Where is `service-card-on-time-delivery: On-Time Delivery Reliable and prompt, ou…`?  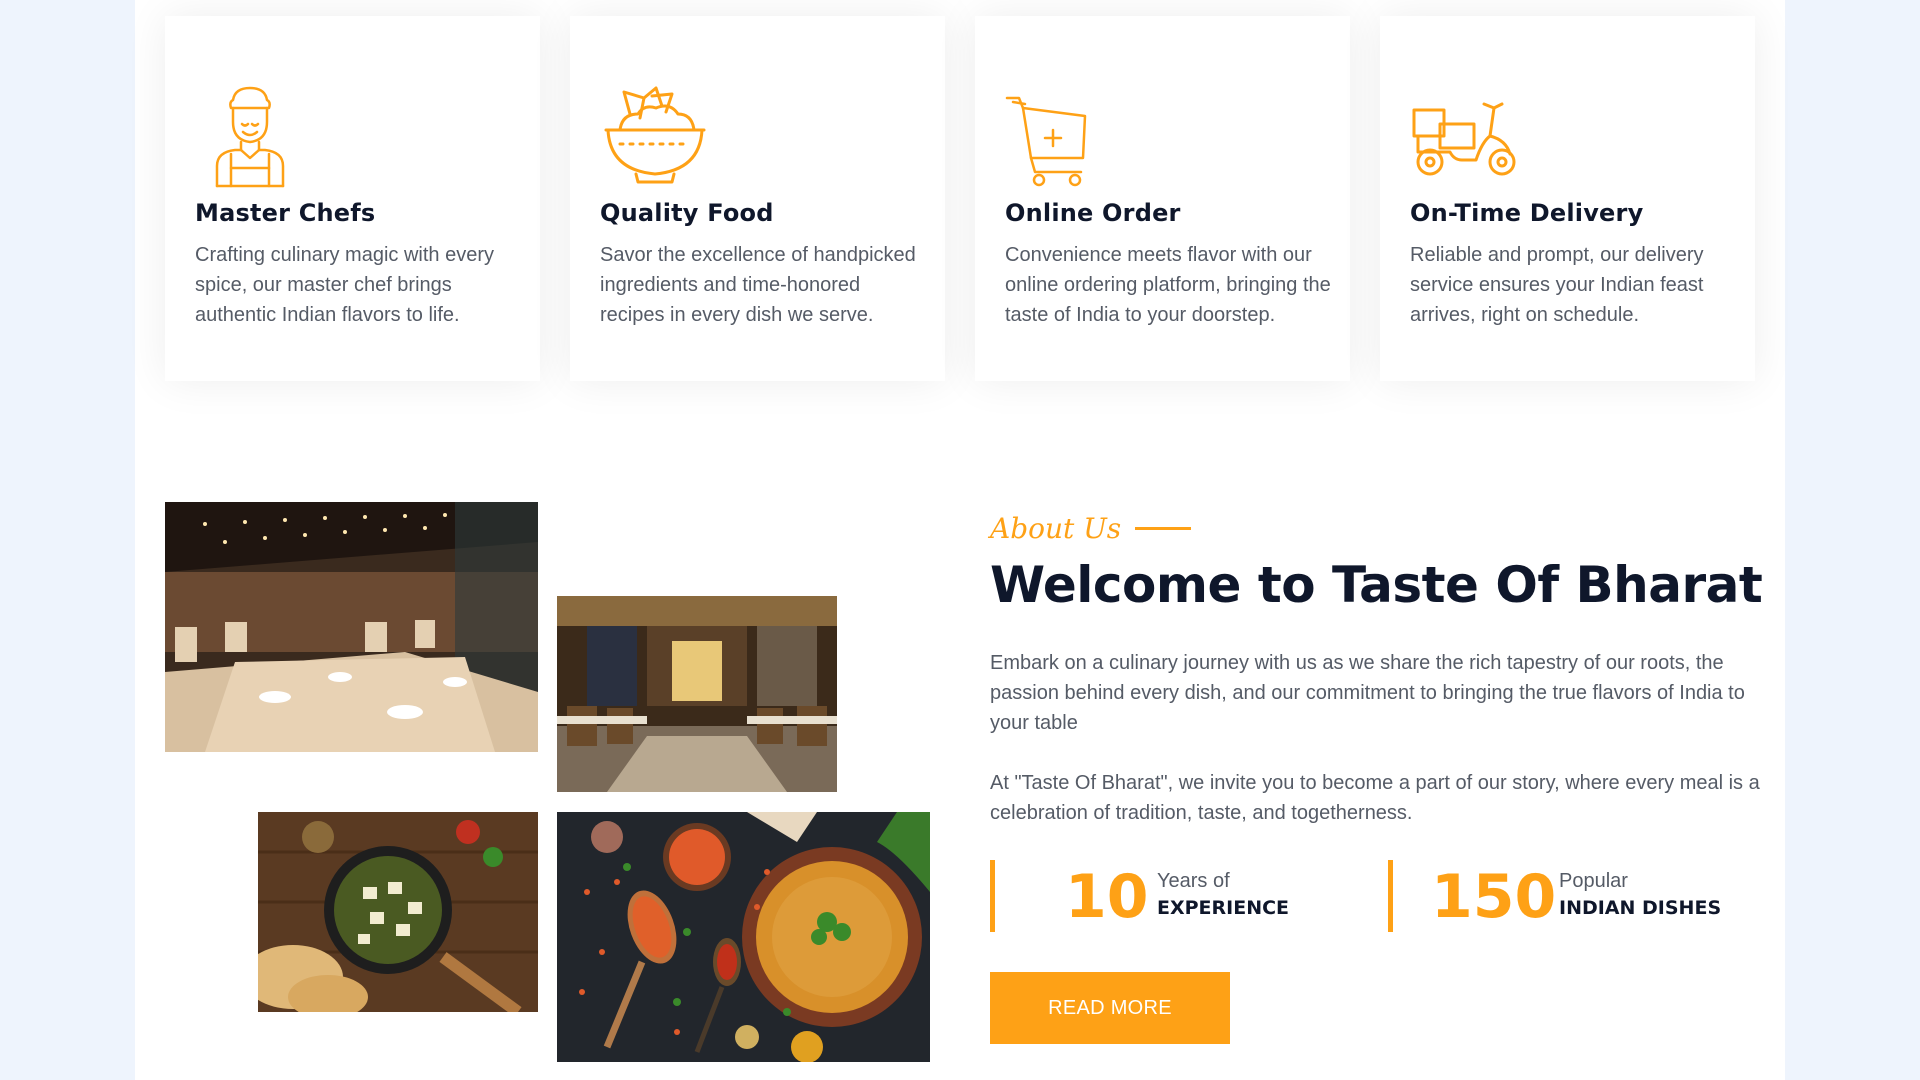 service-card-on-time-delivery: On-Time Delivery Reliable and prompt, ou… is located at coordinates (1567, 198).